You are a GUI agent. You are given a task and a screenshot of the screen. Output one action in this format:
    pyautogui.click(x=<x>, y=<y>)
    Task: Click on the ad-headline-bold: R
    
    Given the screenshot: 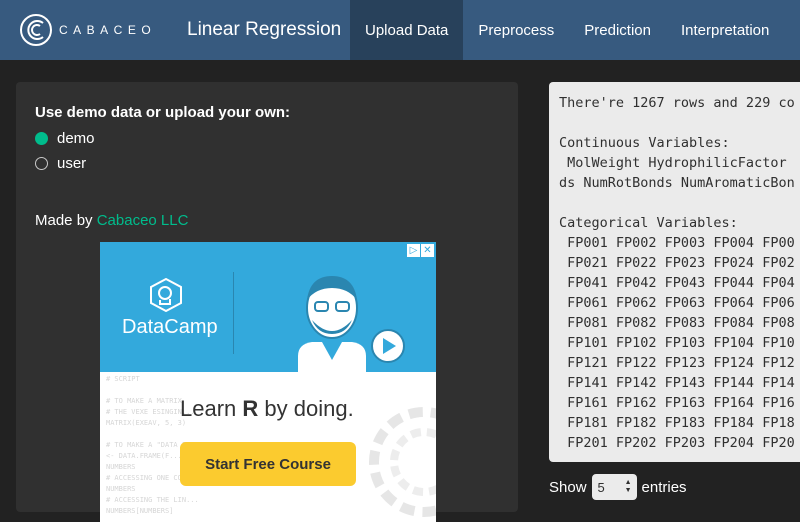 What is the action you would take?
    pyautogui.click(x=250, y=408)
    